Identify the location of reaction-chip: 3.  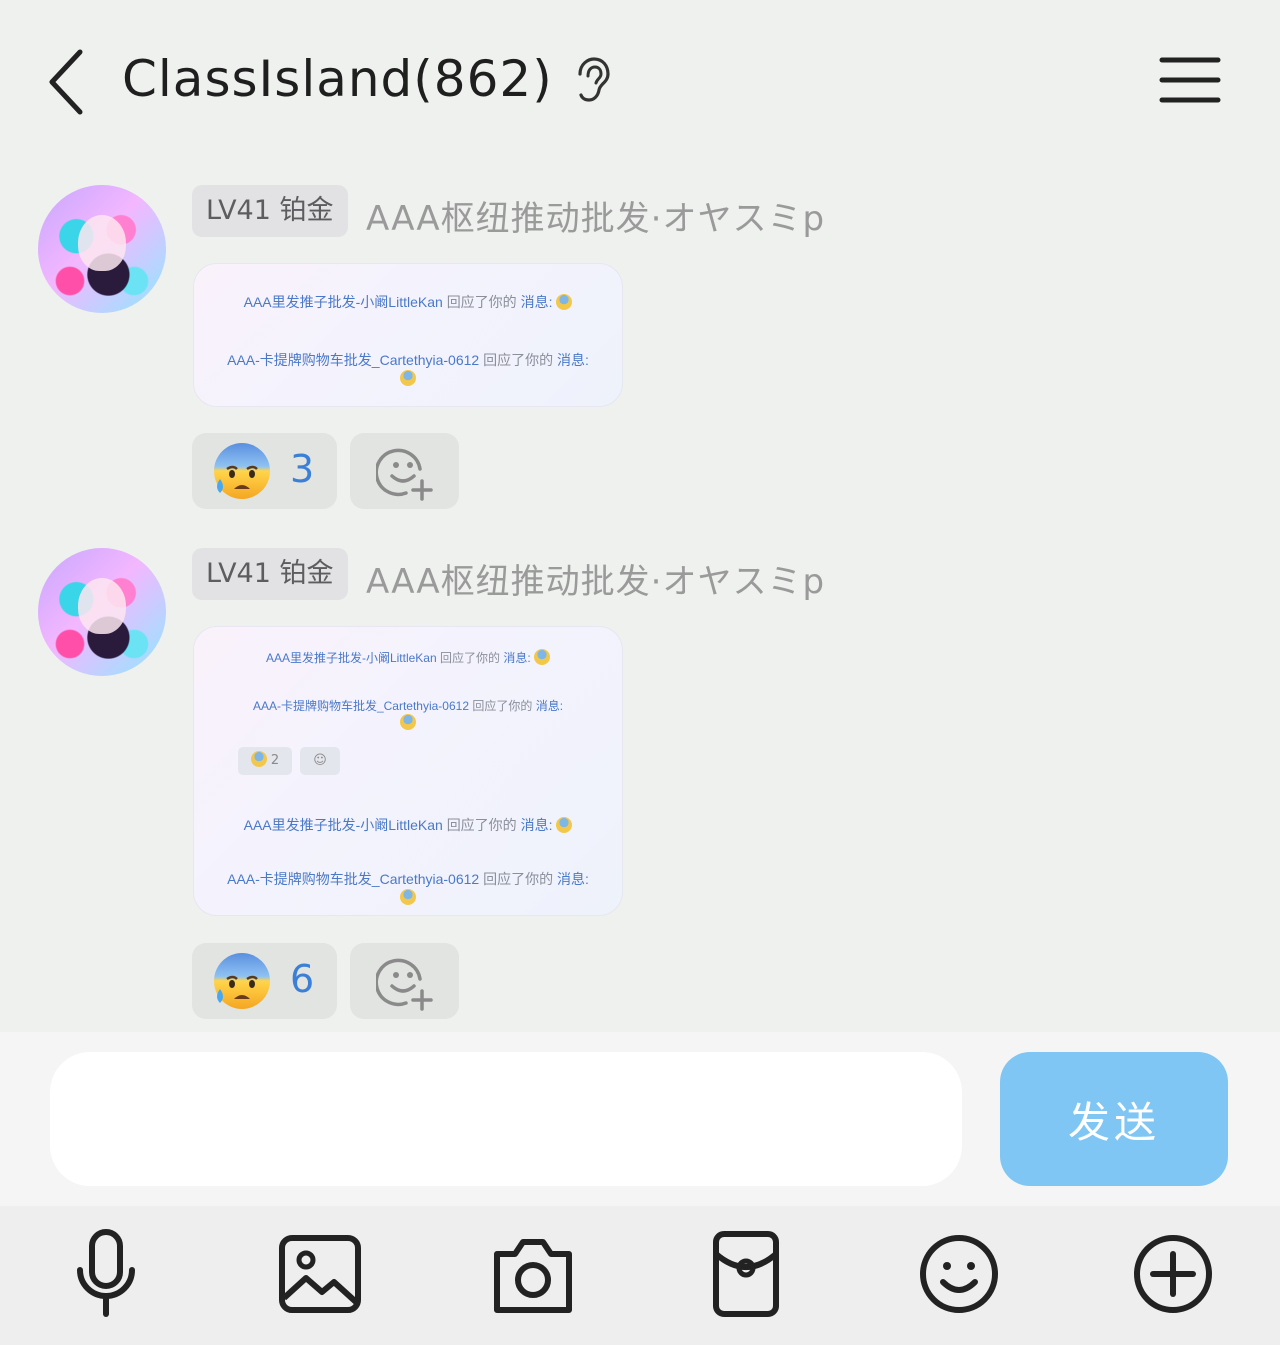
(264, 471).